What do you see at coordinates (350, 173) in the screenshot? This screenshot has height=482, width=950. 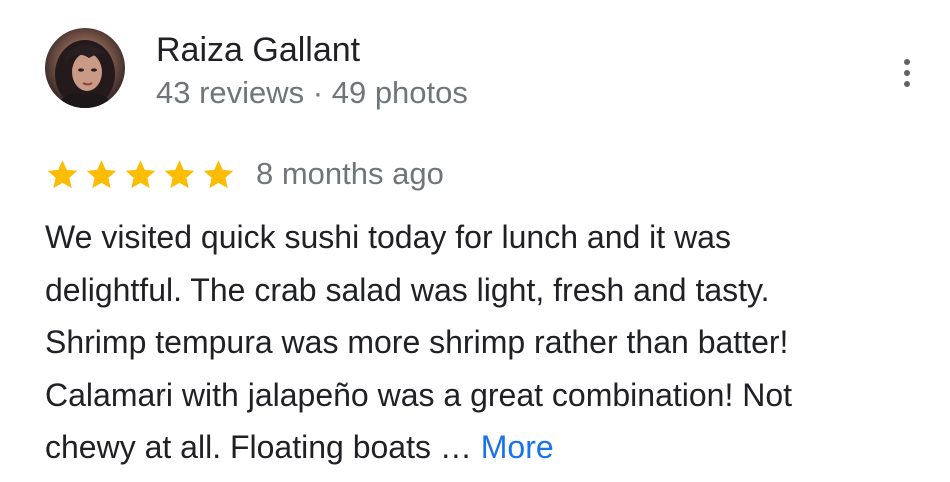 I see `review-date: 8 months ago` at bounding box center [350, 173].